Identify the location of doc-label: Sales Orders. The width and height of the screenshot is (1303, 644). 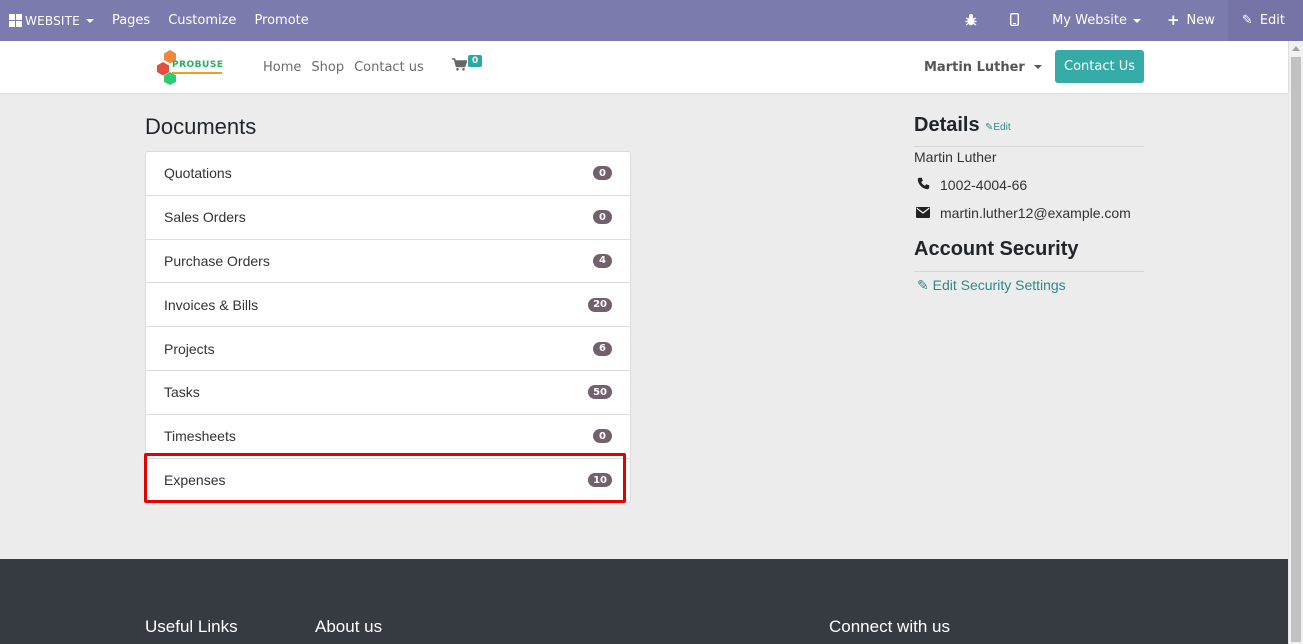
(205, 217).